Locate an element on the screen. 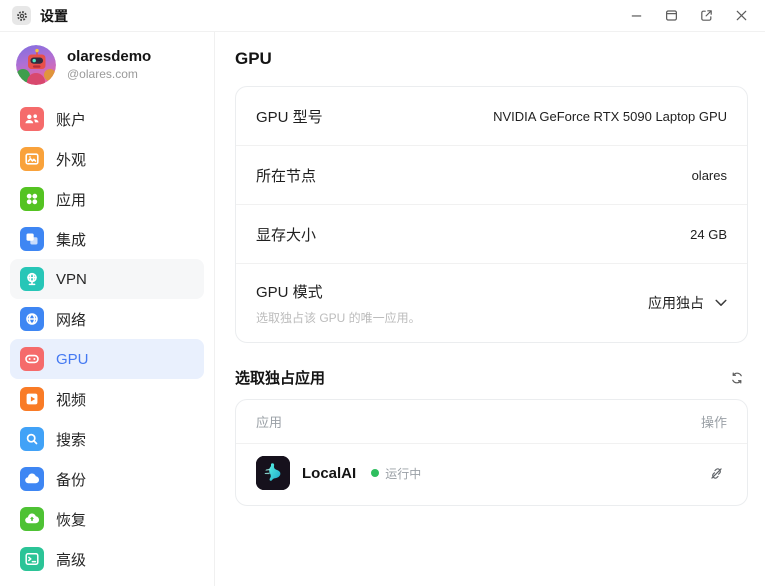 Image resolution: width=765 pixels, height=586 pixels. chevron-down-icon is located at coordinates (721, 303).